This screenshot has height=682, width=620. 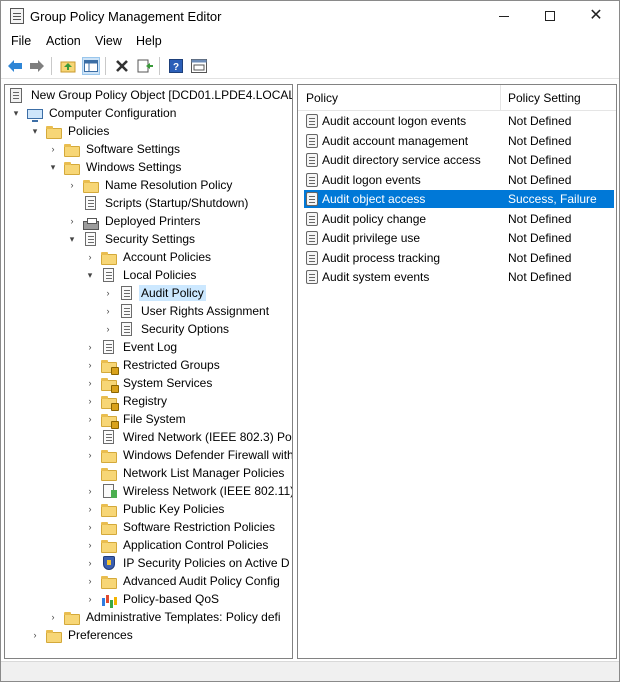 I want to click on policy-setting-value: Not Defined, so click(x=540, y=218).